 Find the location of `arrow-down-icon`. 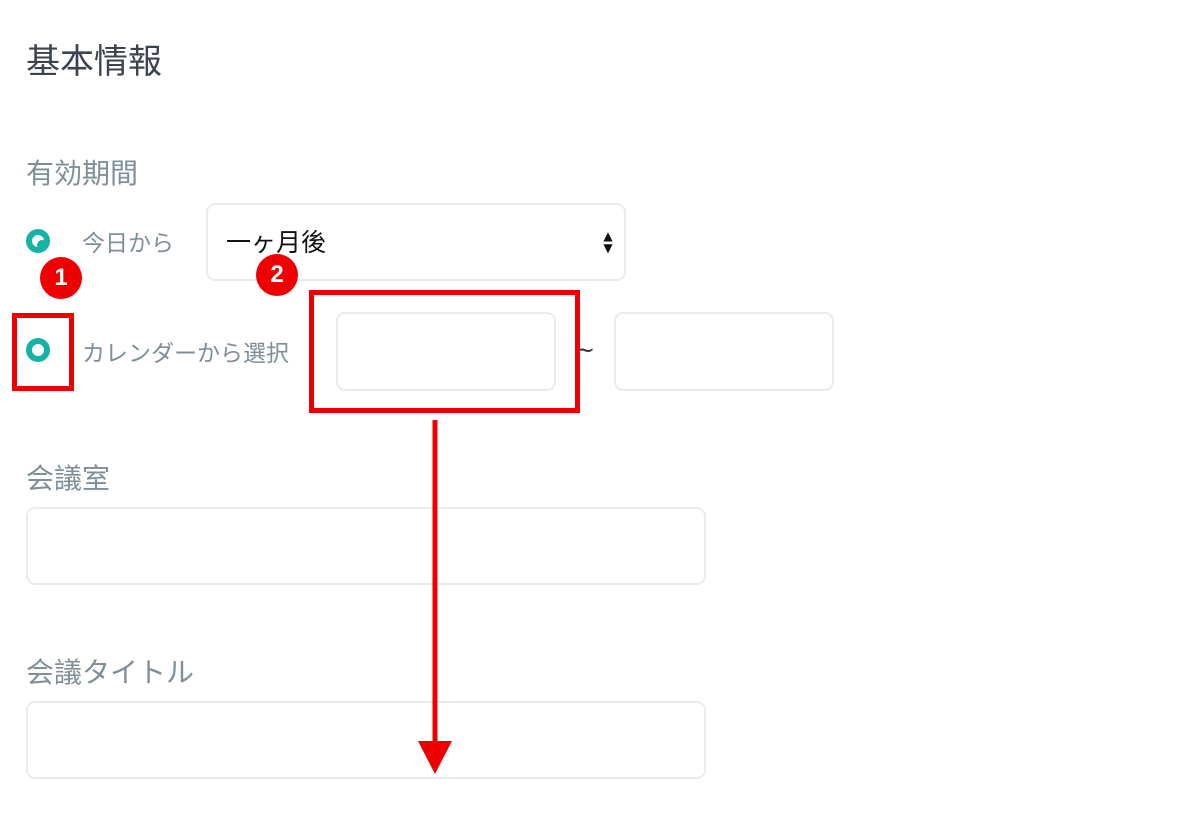

arrow-down-icon is located at coordinates (435, 757).